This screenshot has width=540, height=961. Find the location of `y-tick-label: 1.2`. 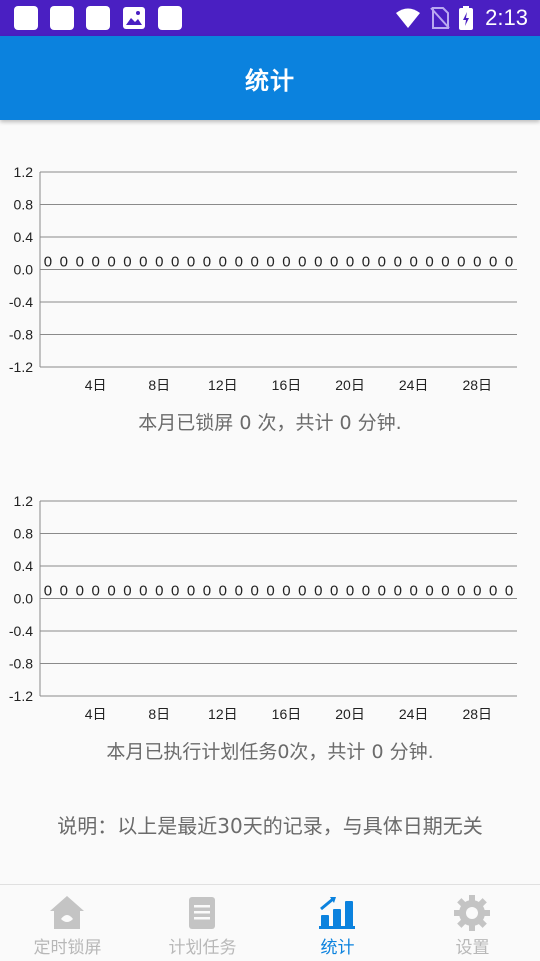

y-tick-label: 1.2 is located at coordinates (24, 172).